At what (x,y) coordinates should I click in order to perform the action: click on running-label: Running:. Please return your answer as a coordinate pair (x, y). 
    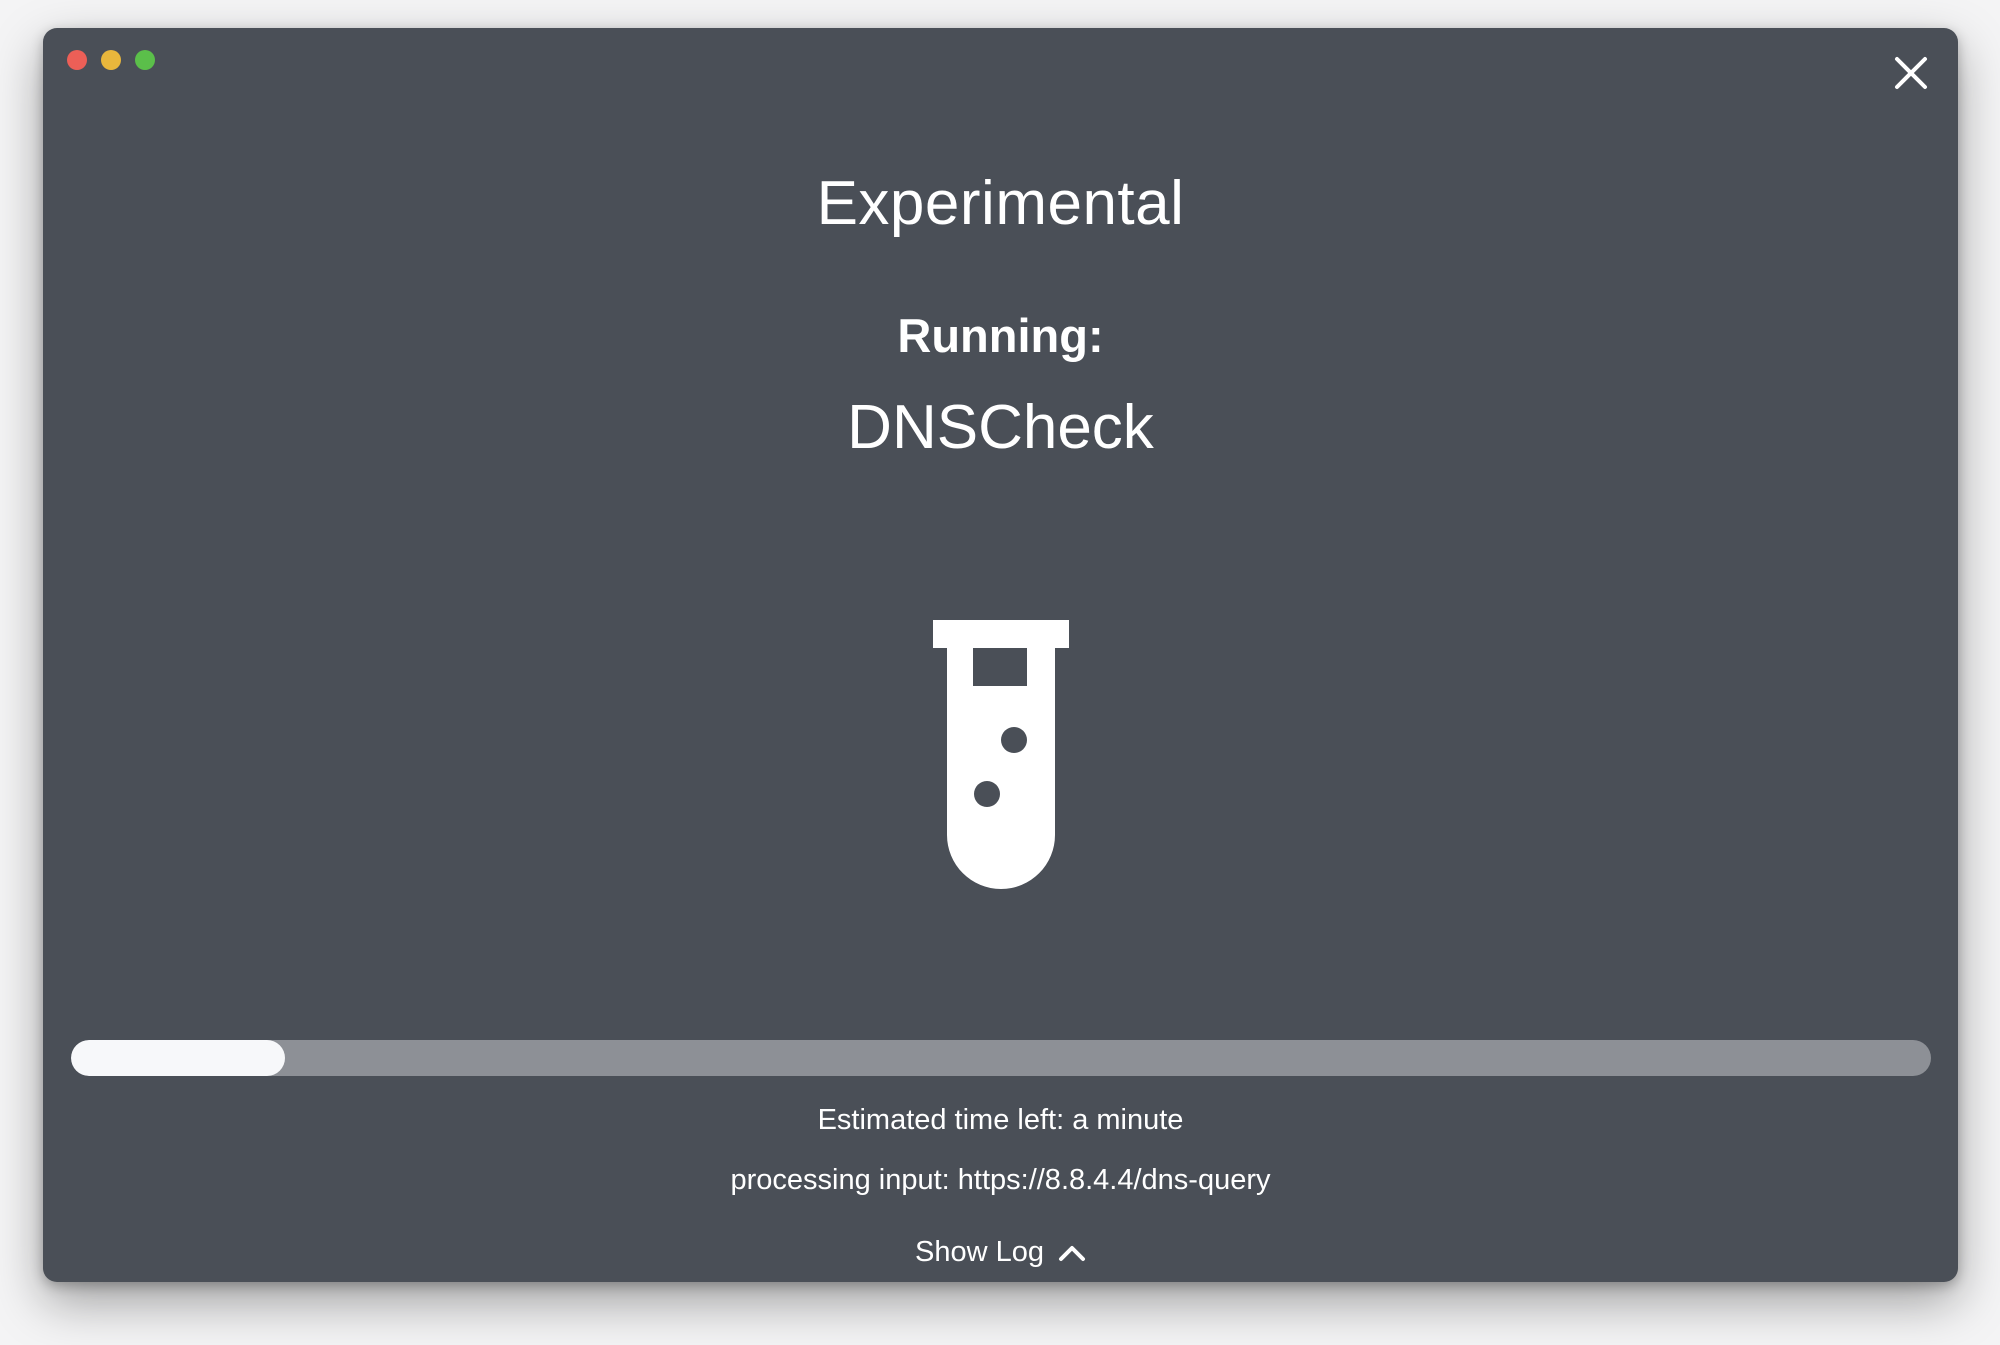
    Looking at the image, I should click on (1000, 335).